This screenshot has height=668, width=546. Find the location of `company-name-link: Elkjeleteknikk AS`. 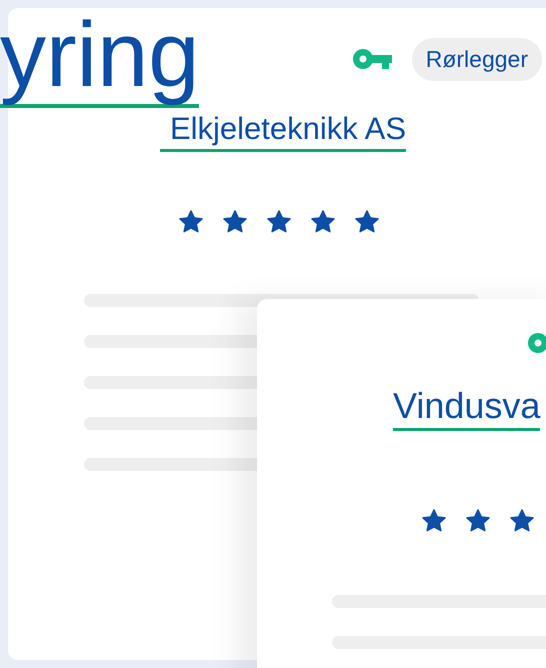

company-name-link: Elkjeleteknikk AS is located at coordinates (283, 130).